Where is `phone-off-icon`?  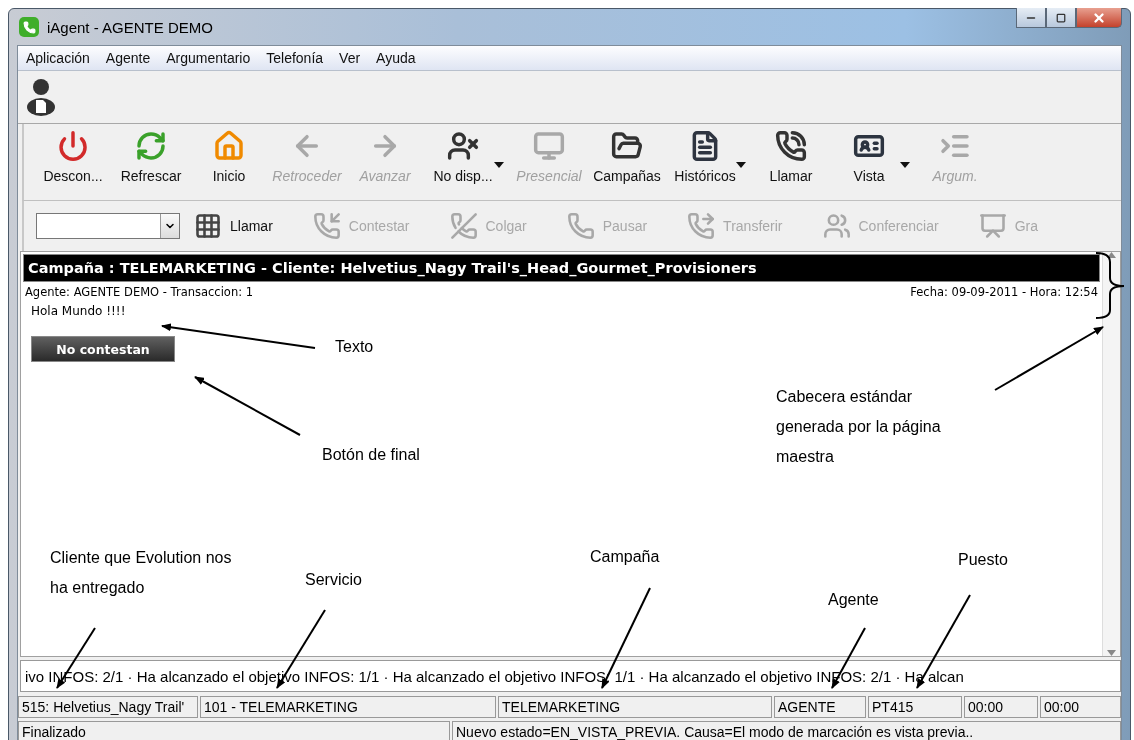
phone-off-icon is located at coordinates (463, 226).